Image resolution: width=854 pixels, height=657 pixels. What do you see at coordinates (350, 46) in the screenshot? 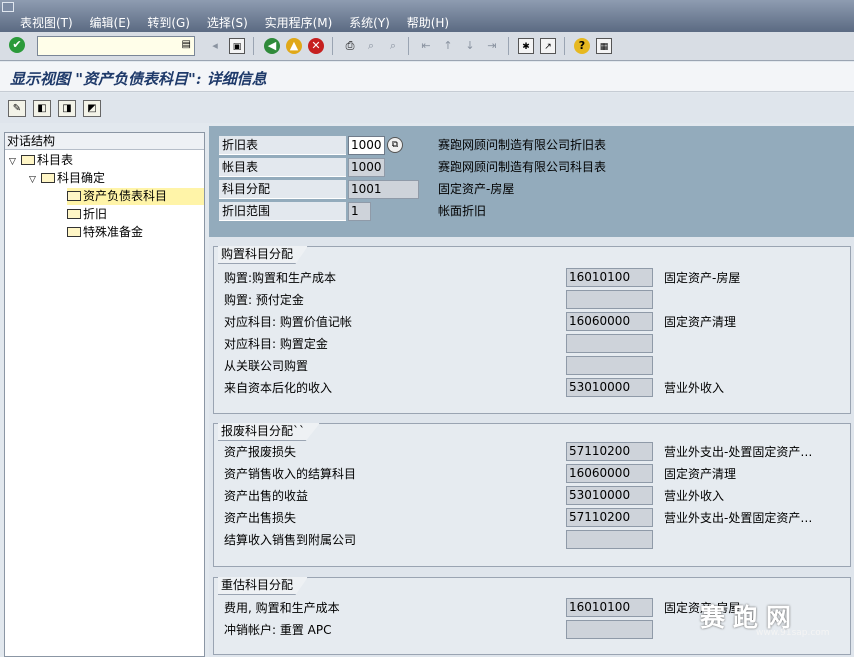
I see `print-icon: ⎙` at bounding box center [350, 46].